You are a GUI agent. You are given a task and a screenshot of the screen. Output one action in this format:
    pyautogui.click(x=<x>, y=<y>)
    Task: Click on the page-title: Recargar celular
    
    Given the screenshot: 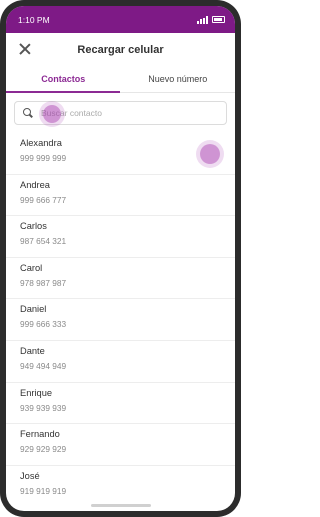 What is the action you would take?
    pyautogui.click(x=120, y=50)
    